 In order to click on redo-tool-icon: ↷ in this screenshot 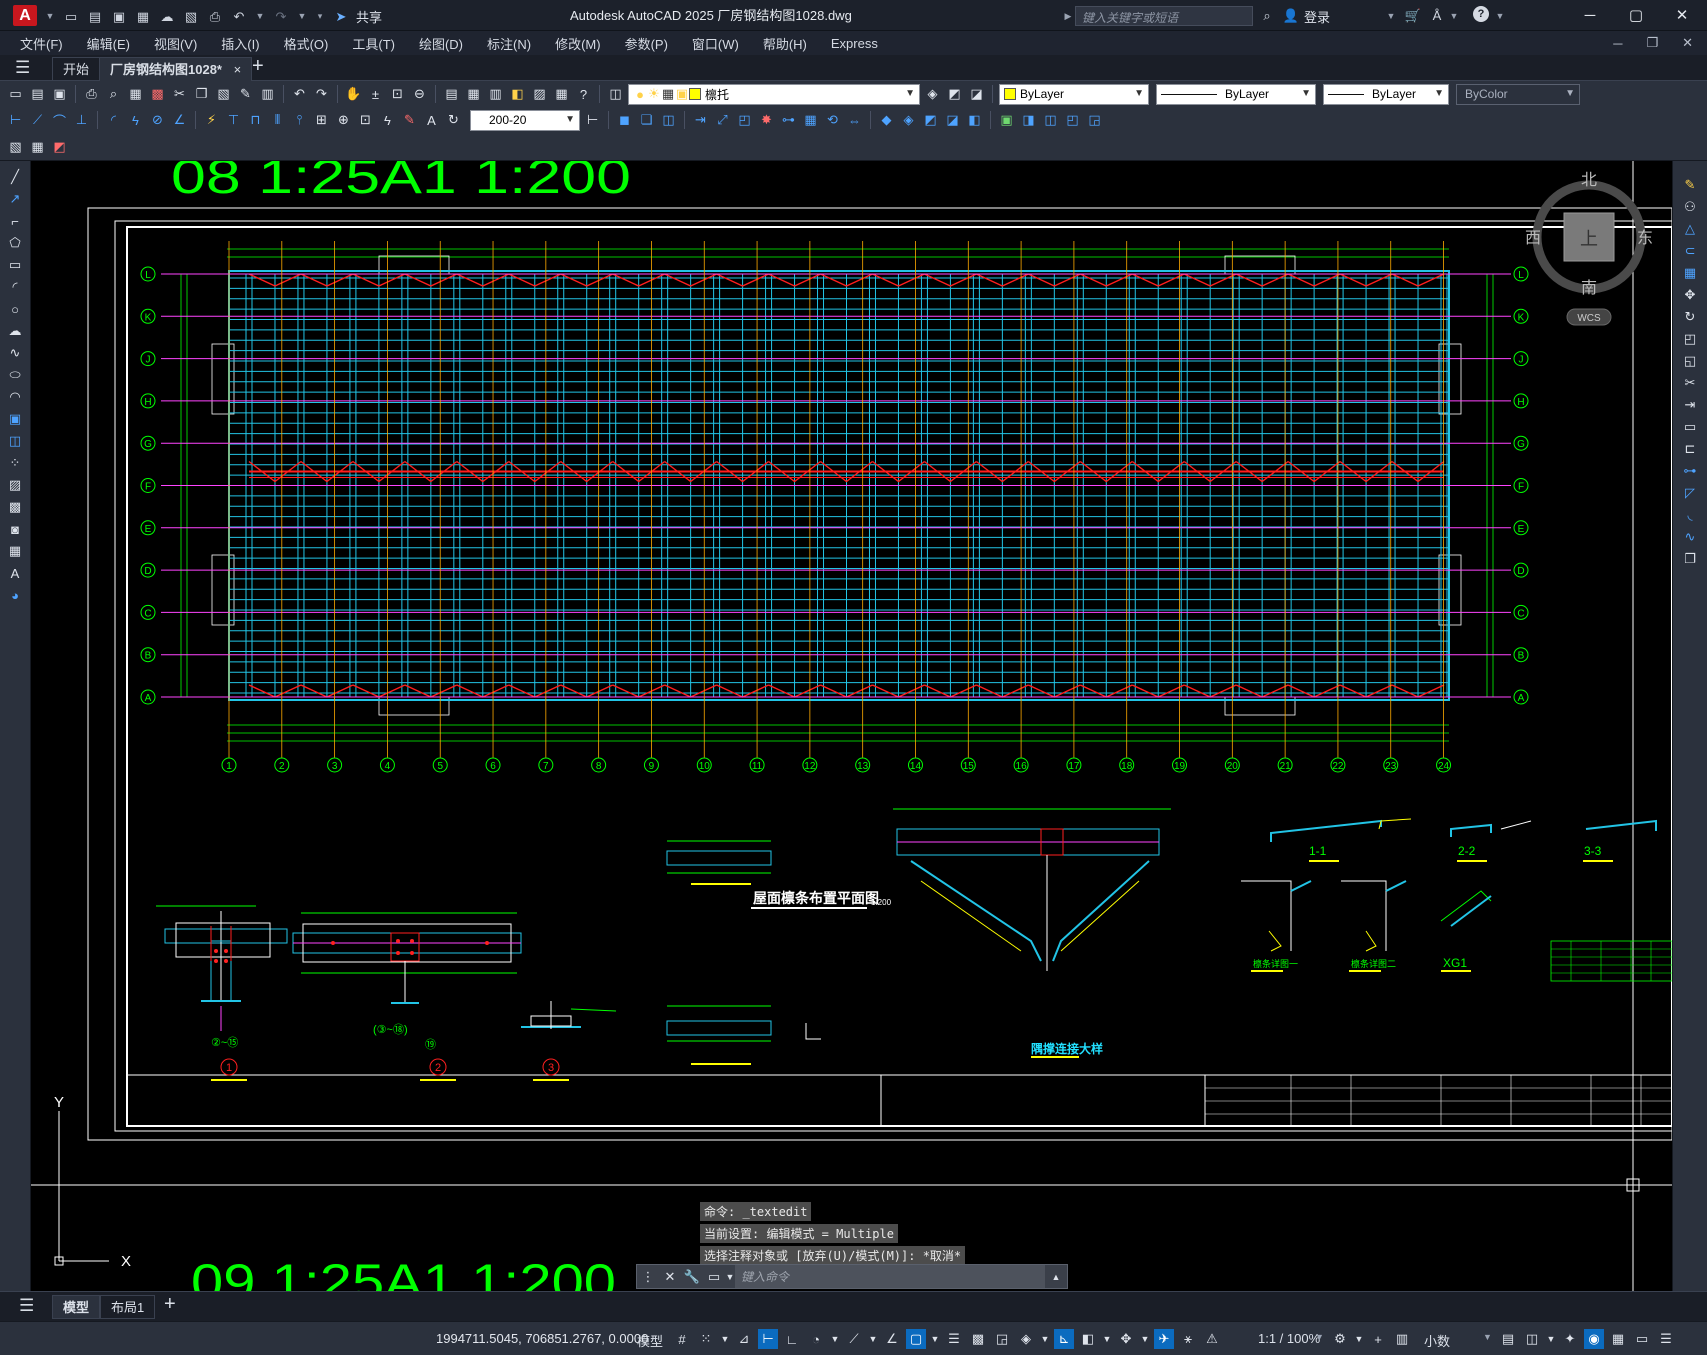, I will do `click(321, 94)`.